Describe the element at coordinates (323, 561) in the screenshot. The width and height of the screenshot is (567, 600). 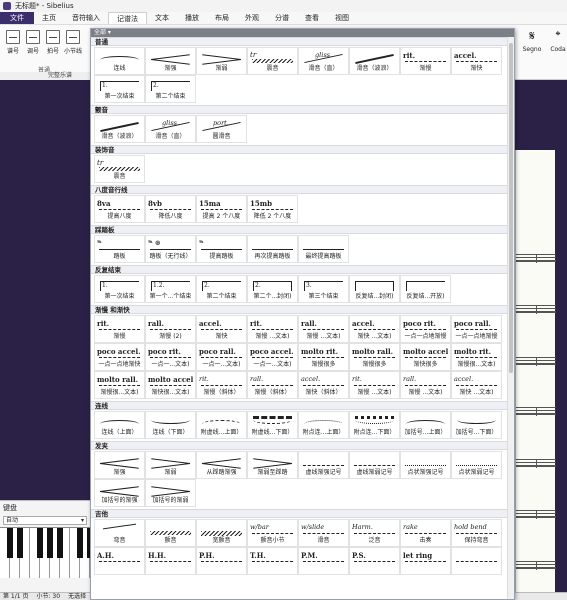
I see `gallery-item: P.M.` at that location.